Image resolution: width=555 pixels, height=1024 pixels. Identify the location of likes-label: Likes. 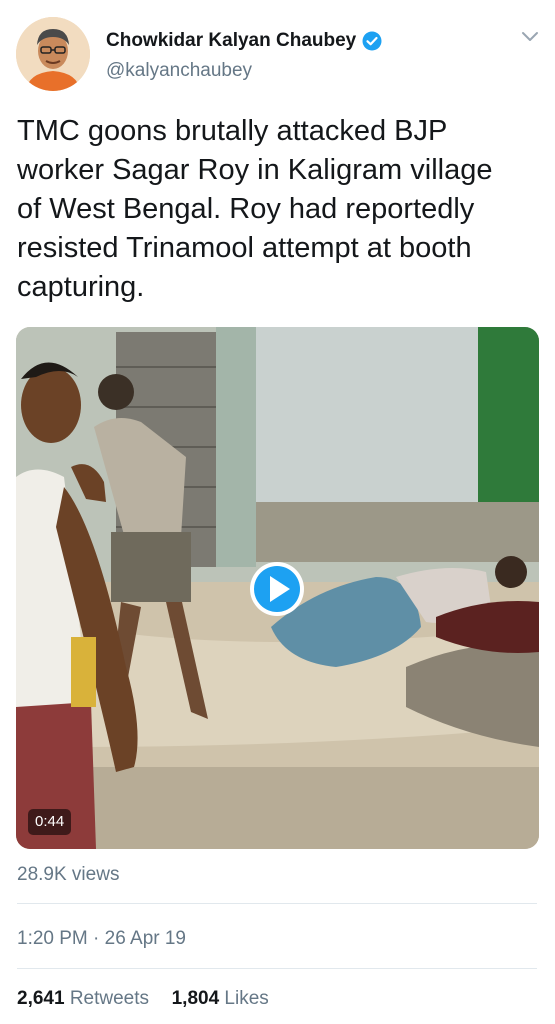
(246, 998).